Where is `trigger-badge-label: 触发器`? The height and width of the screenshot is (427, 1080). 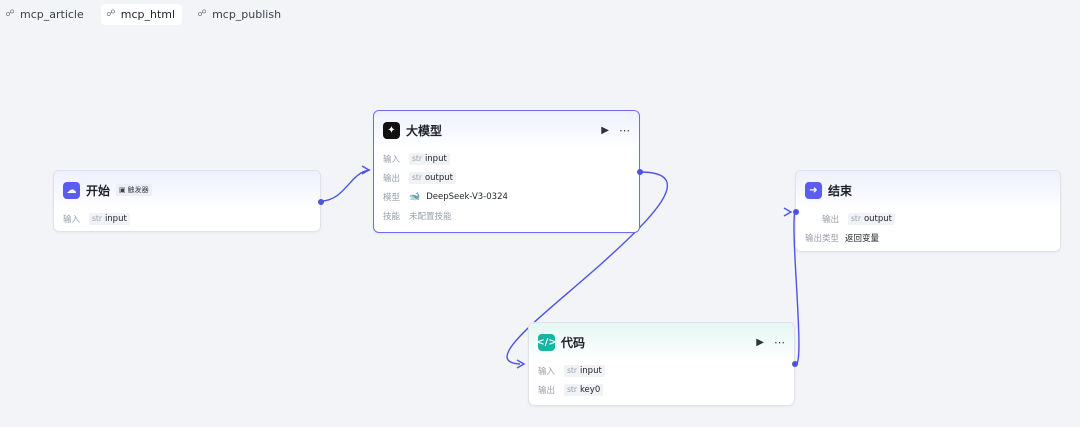 trigger-badge-label: 触发器 is located at coordinates (138, 190).